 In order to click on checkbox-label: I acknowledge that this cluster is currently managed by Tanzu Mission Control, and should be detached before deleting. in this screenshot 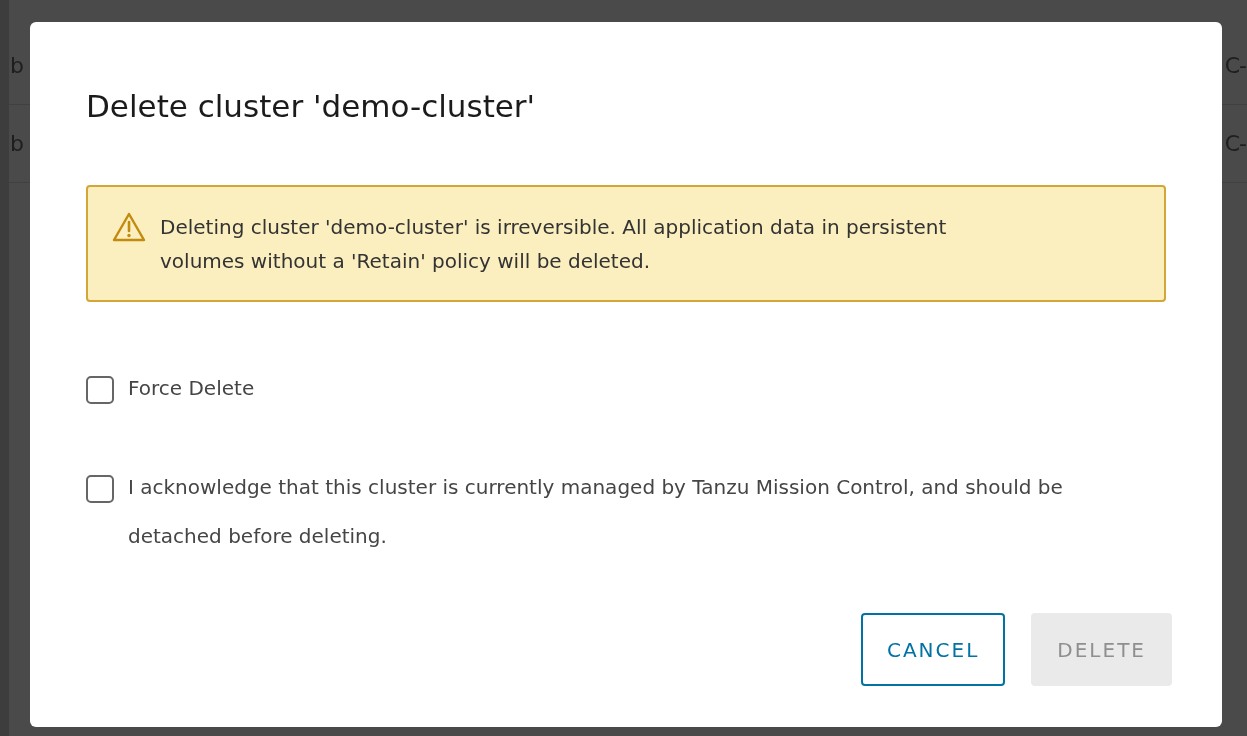, I will do `click(596, 512)`.